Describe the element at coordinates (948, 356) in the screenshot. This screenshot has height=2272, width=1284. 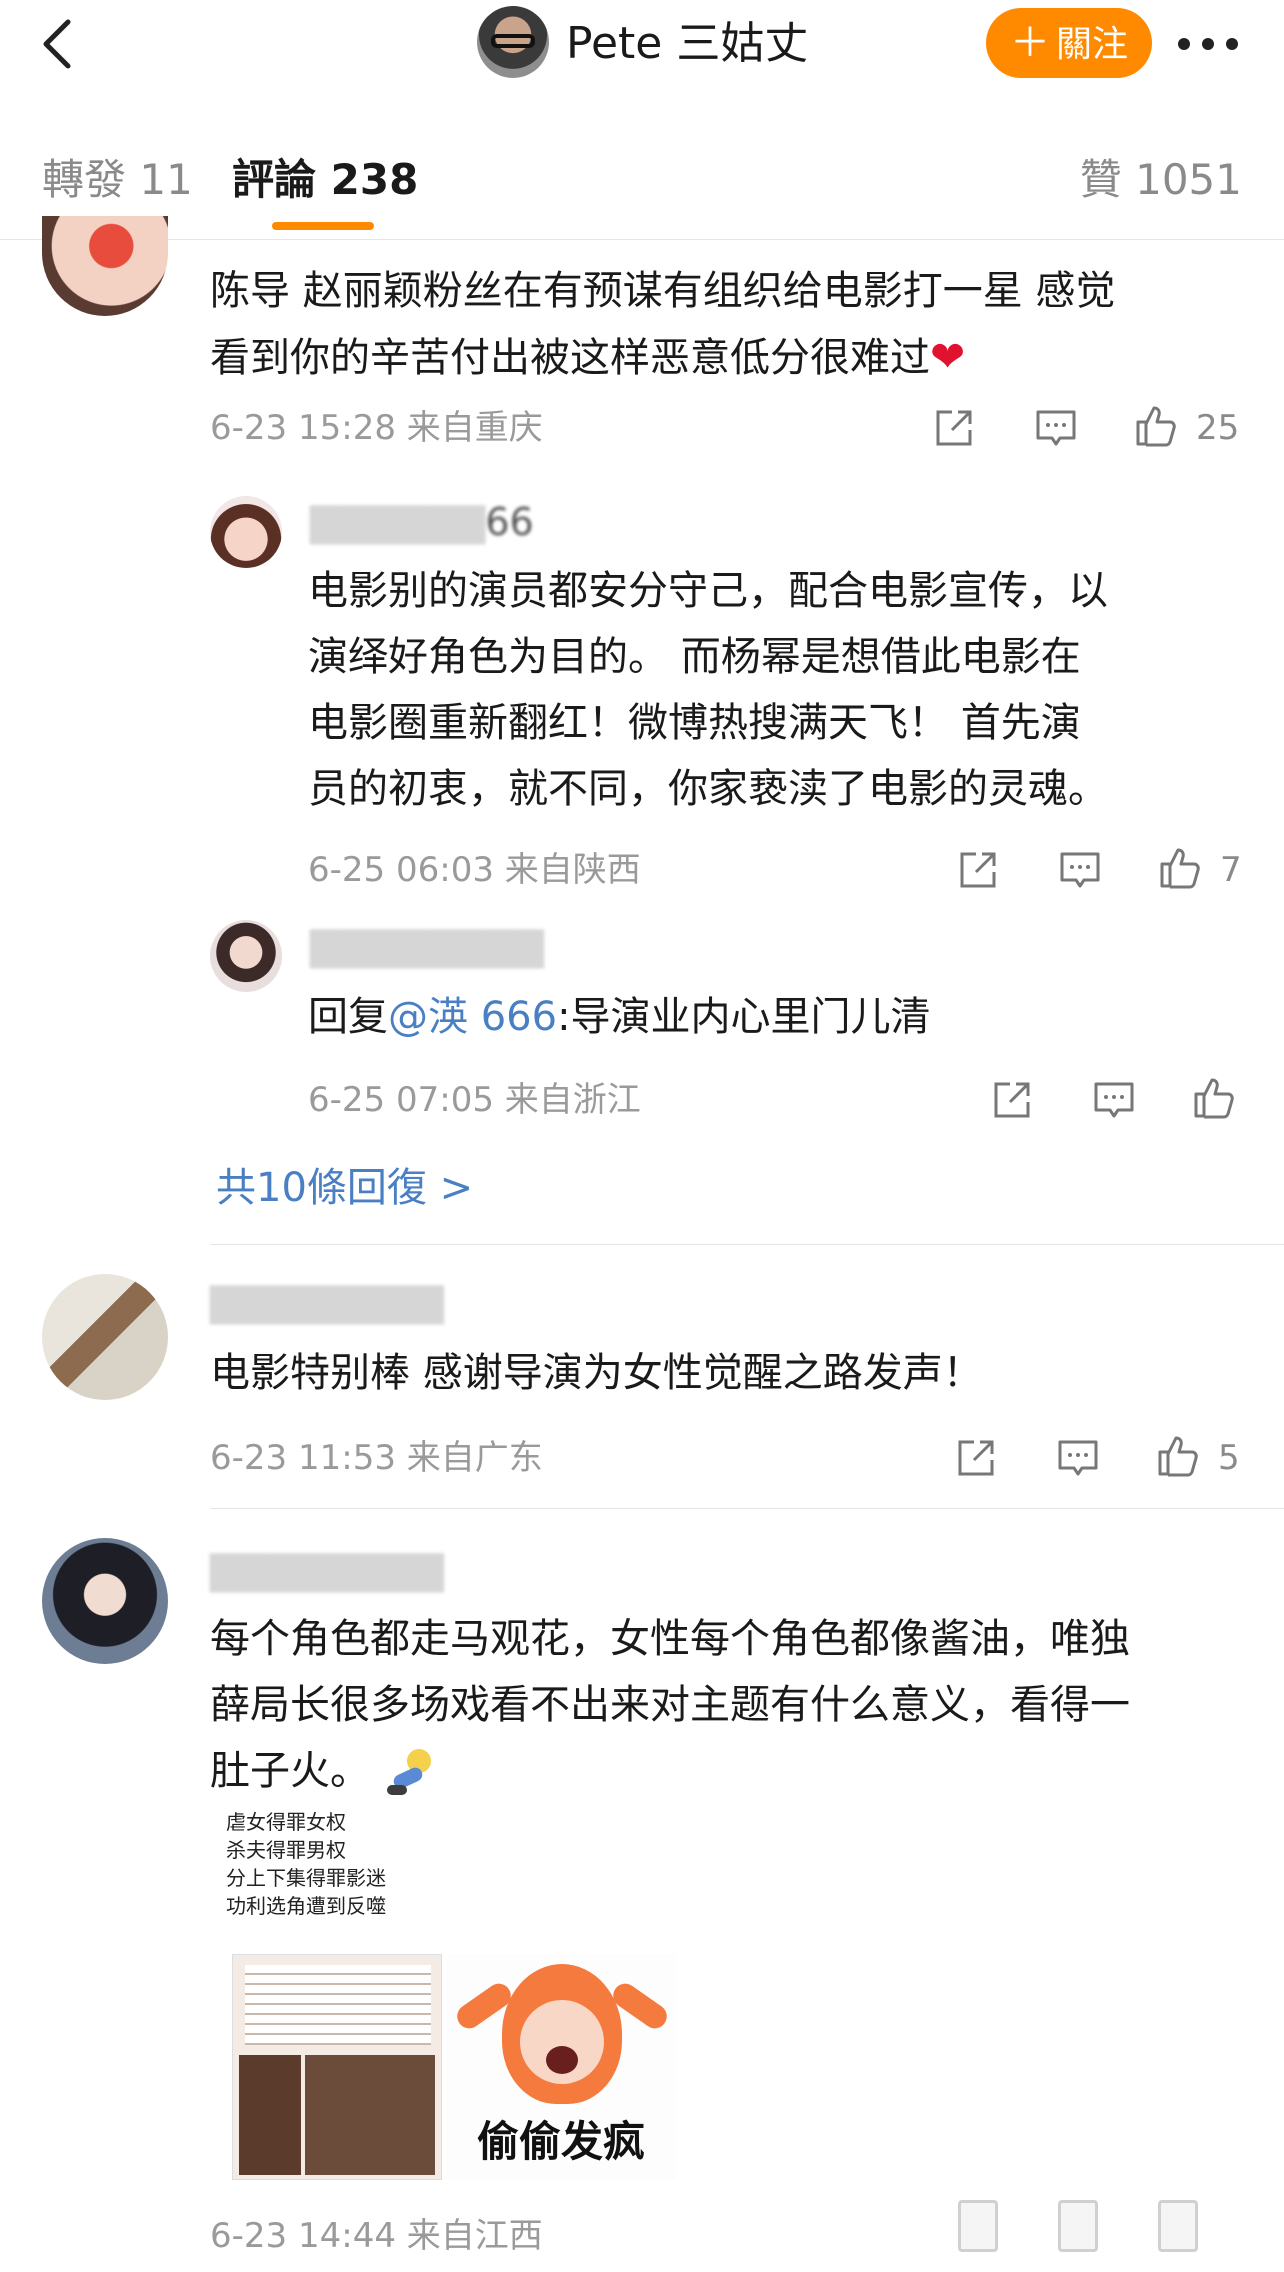
I see `heart-emoji-icon: ❤` at that location.